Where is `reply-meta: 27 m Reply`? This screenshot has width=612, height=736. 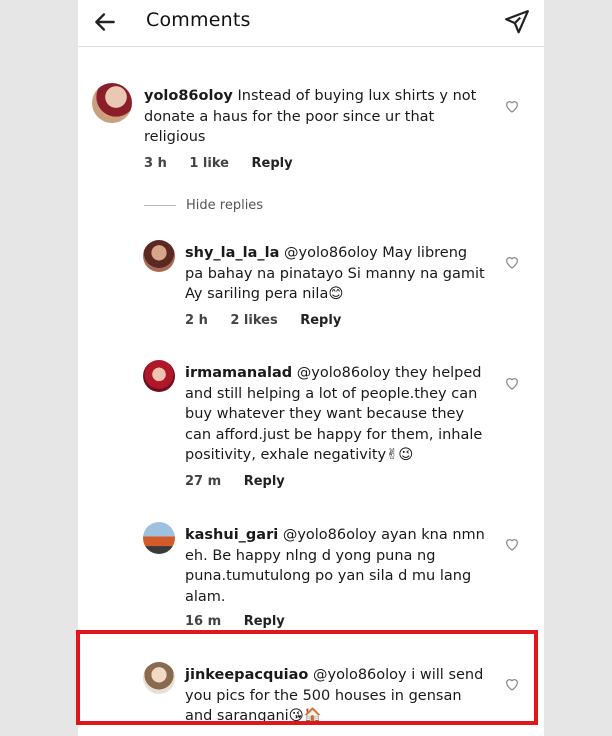
reply-meta: 27 m Reply is located at coordinates (244, 481).